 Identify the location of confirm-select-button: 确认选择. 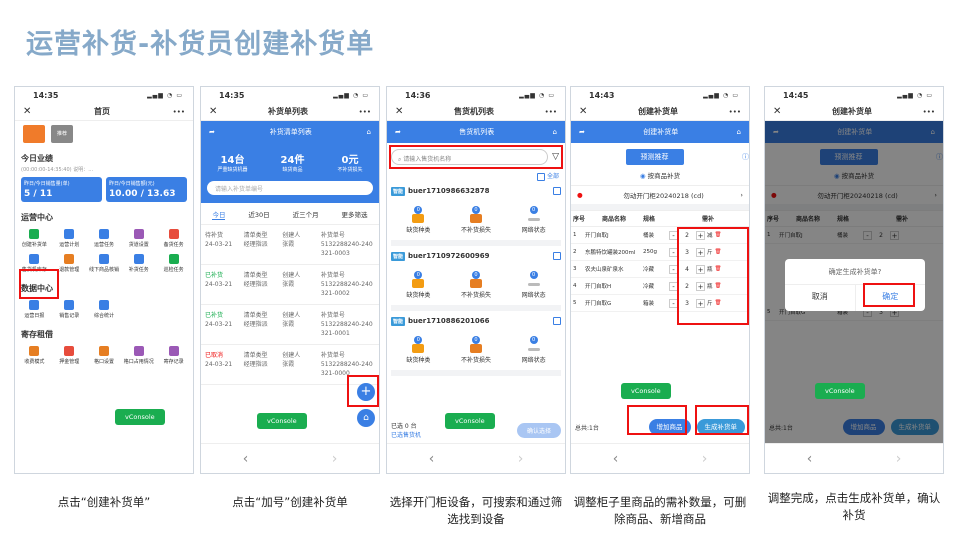
(538, 430).